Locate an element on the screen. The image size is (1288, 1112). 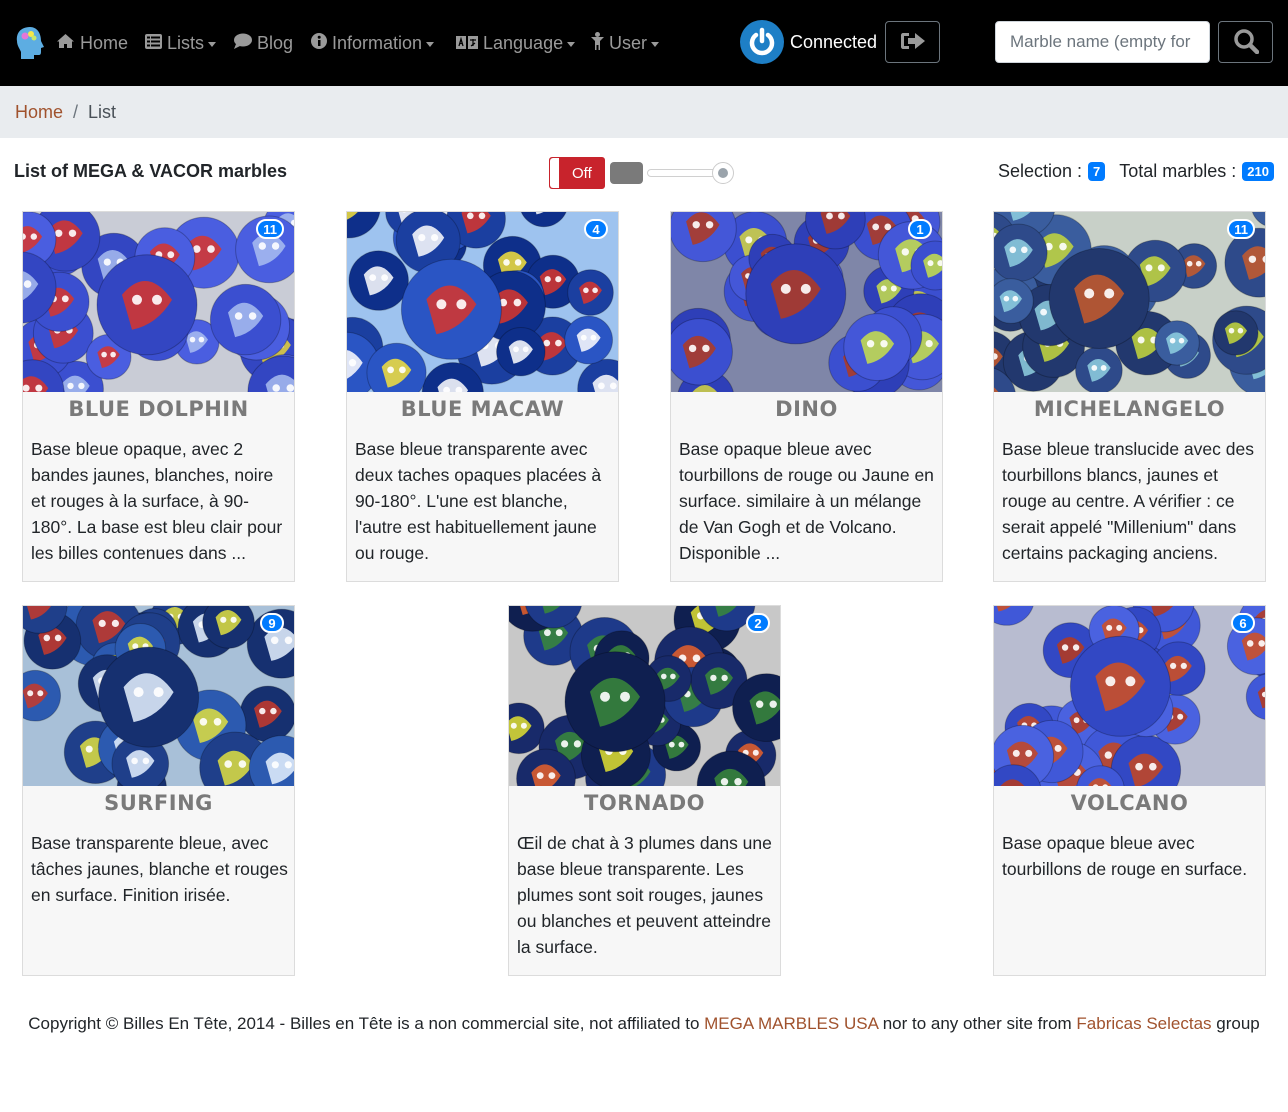
nav-home-label: Home is located at coordinates (104, 42).